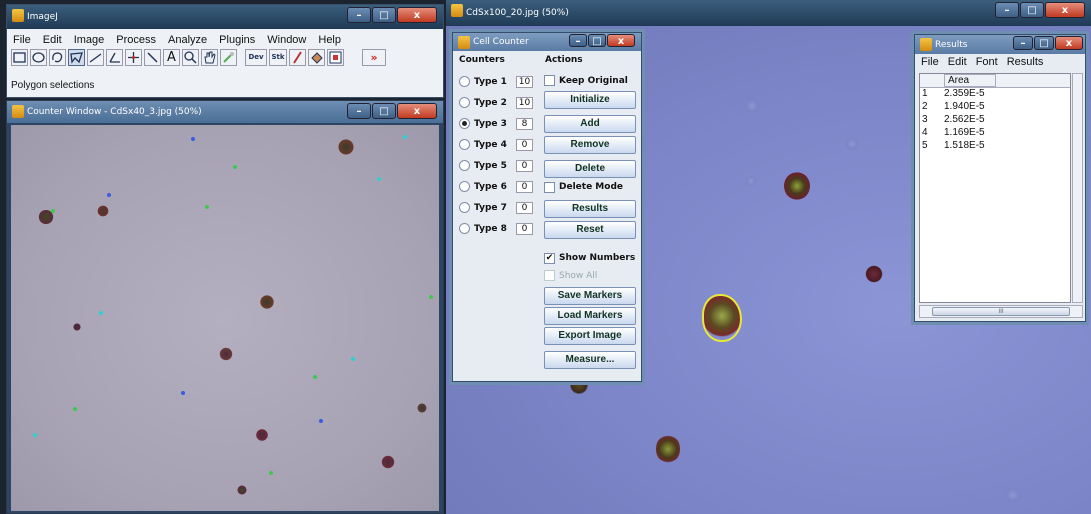 The width and height of the screenshot is (1091, 514). I want to click on counter-type-row: Type 6 0, so click(500, 186).